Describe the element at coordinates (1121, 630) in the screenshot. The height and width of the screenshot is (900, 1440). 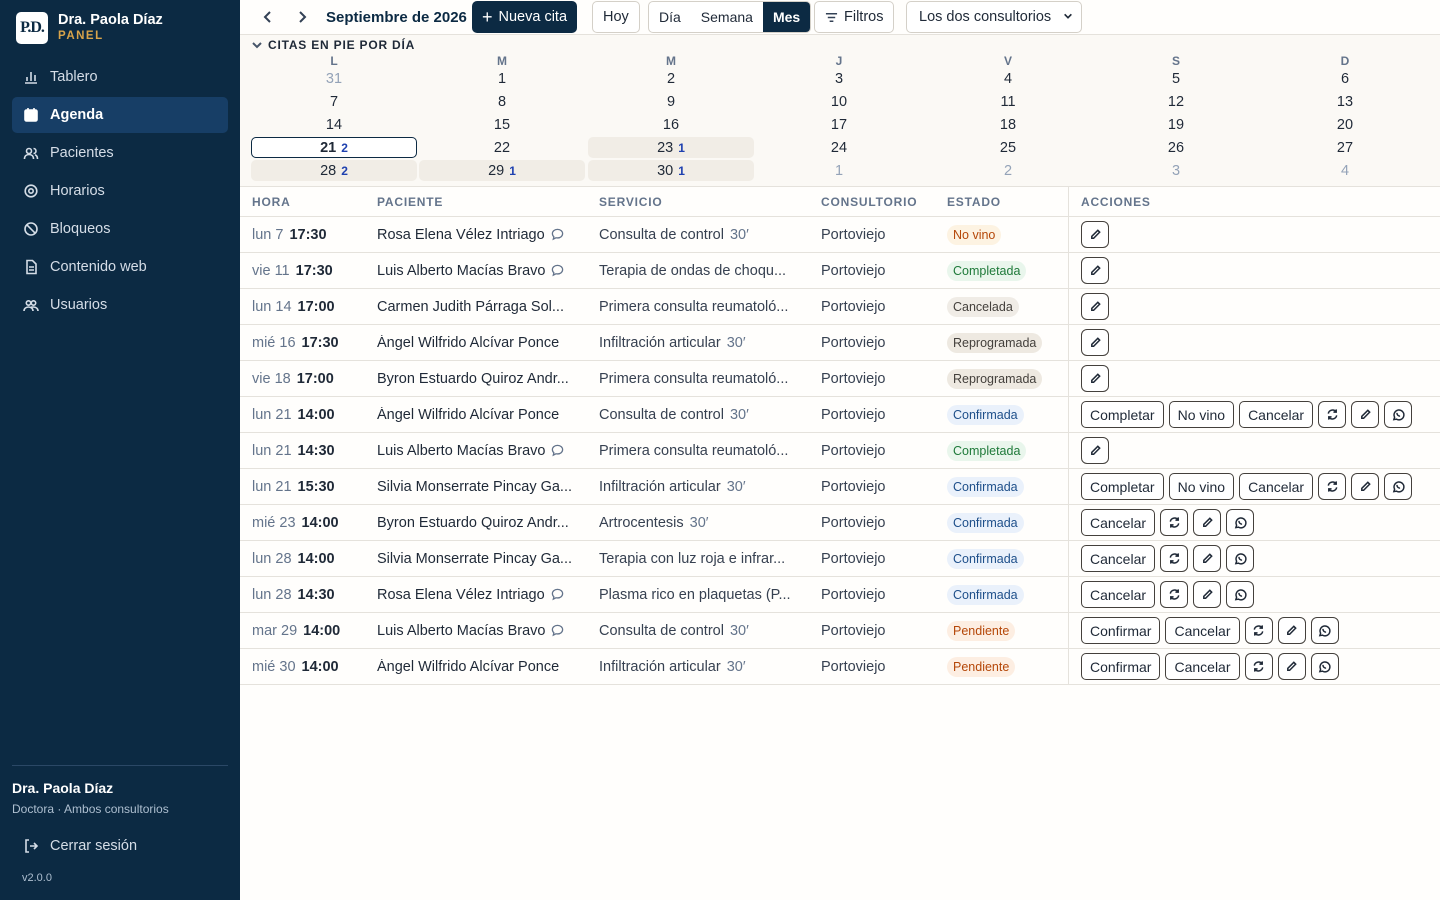
I see `confirmar-button: Confirmar` at that location.